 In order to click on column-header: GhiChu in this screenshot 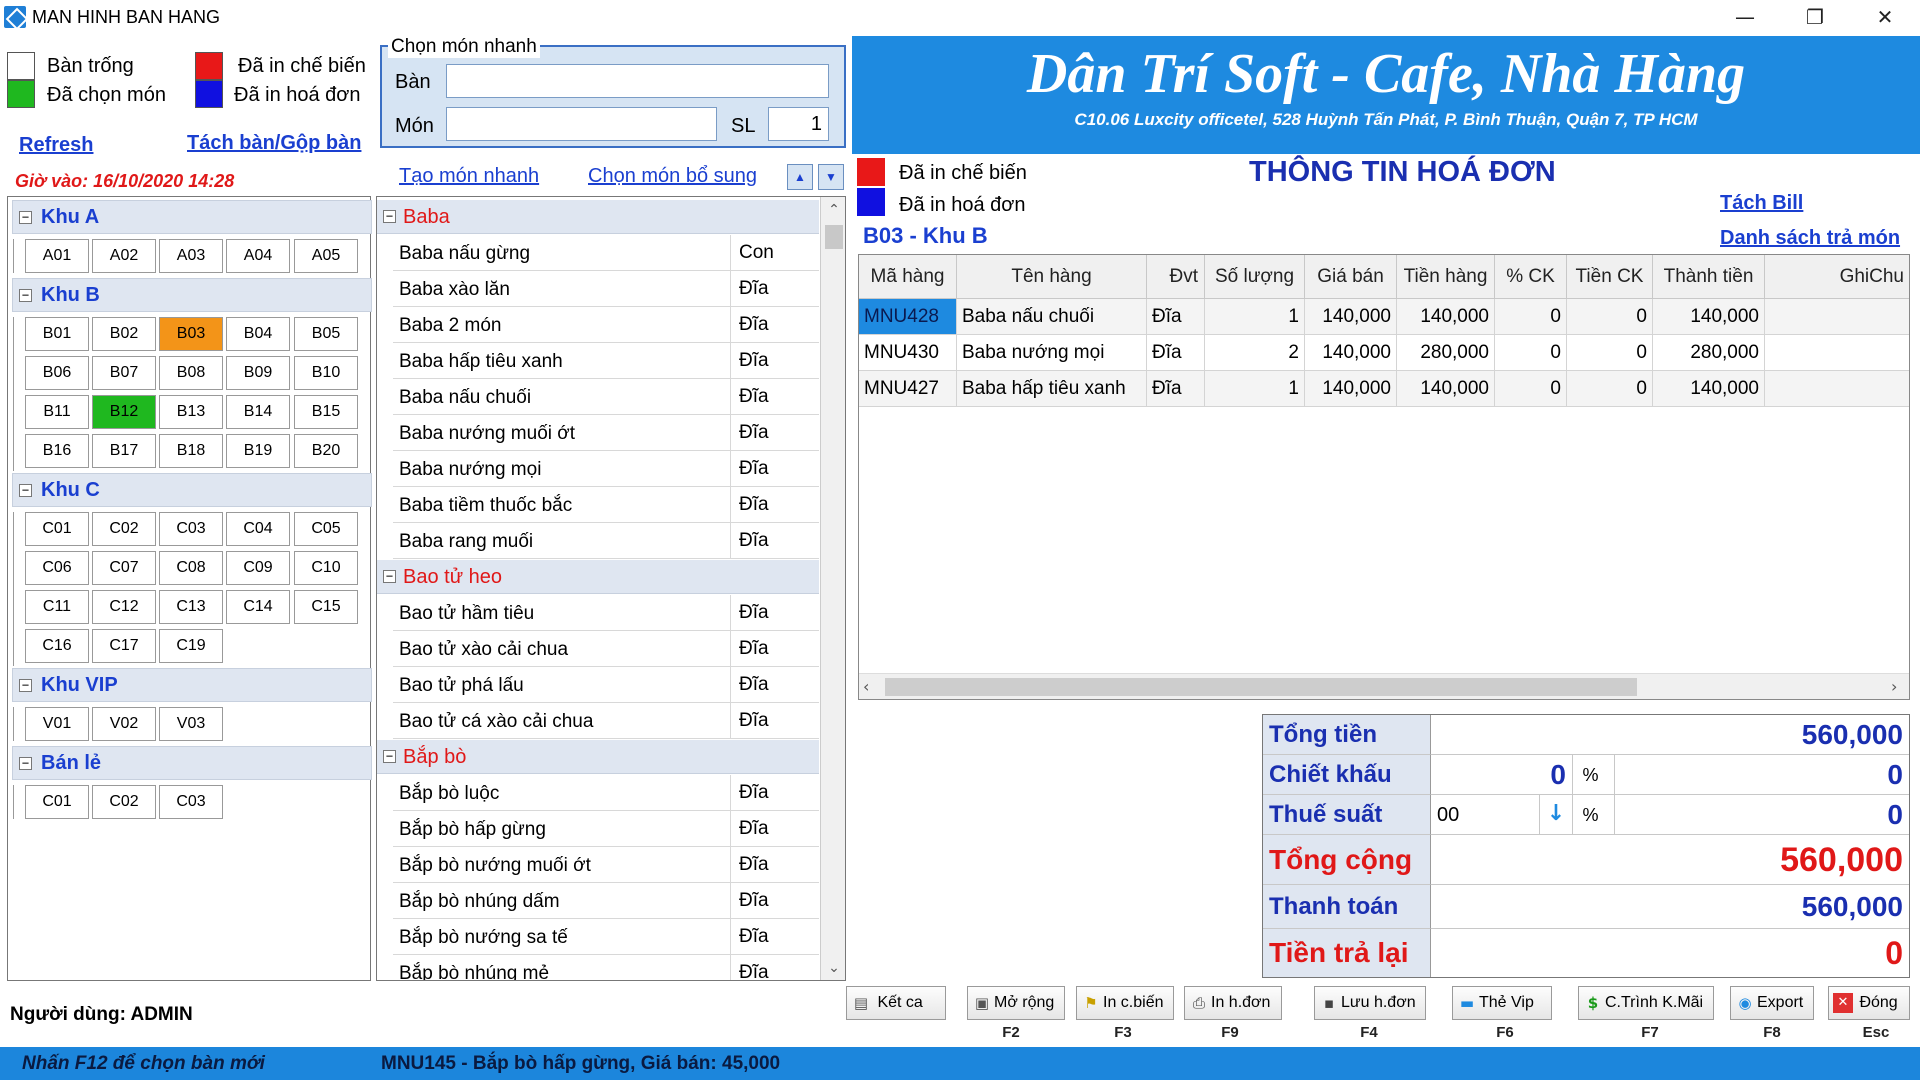, I will do `click(1837, 277)`.